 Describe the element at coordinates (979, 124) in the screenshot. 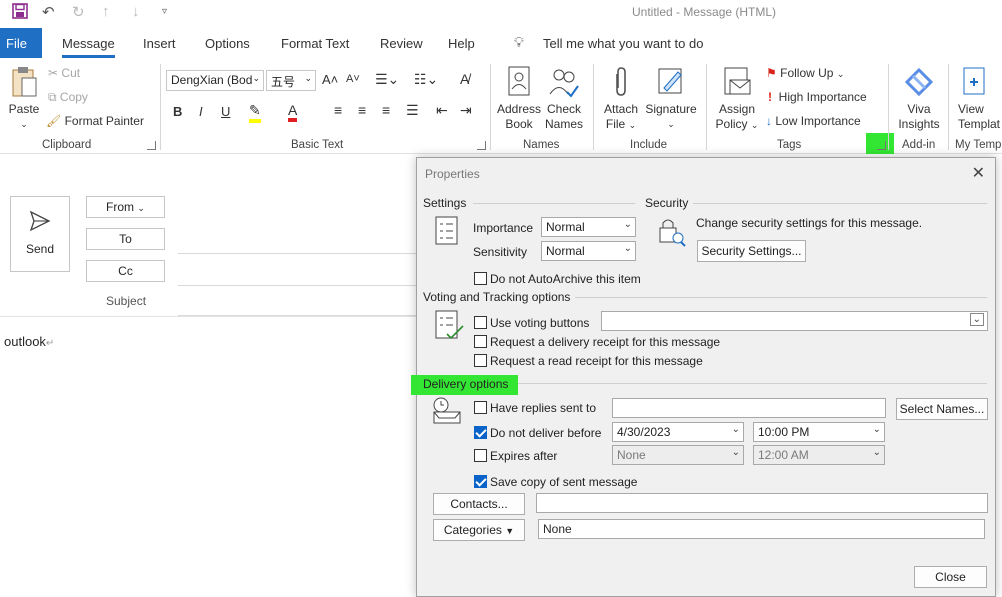

I see `view-templates-label-2: Templat` at that location.